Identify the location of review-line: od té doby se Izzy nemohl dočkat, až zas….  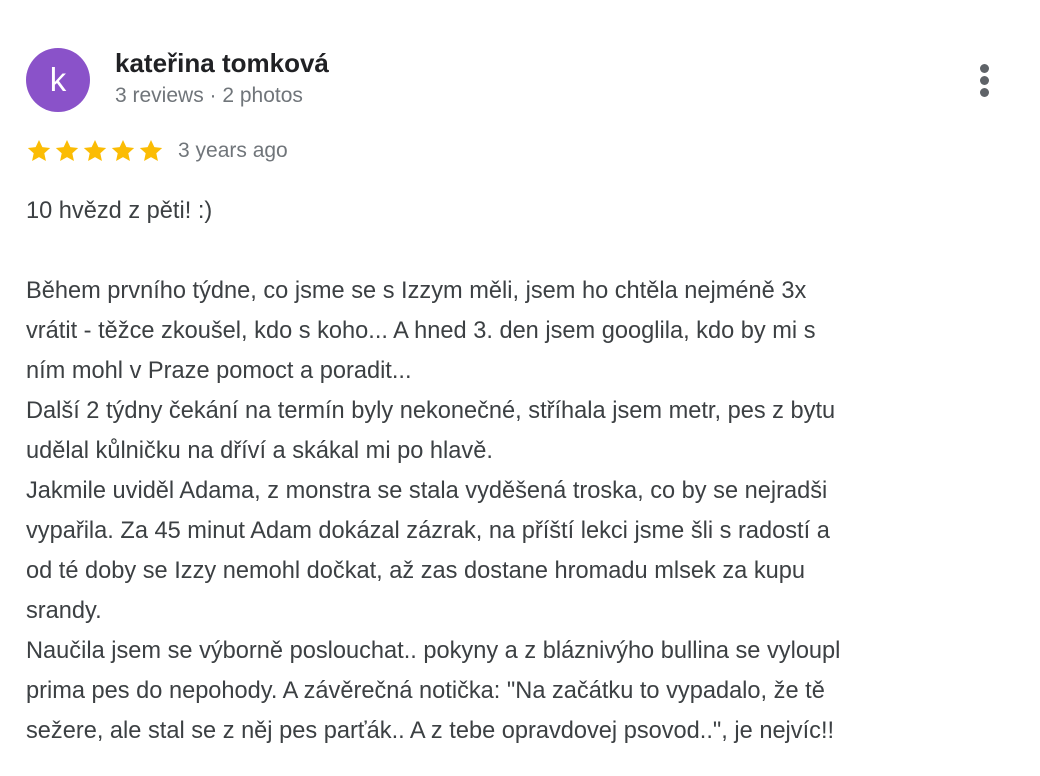
(416, 571).